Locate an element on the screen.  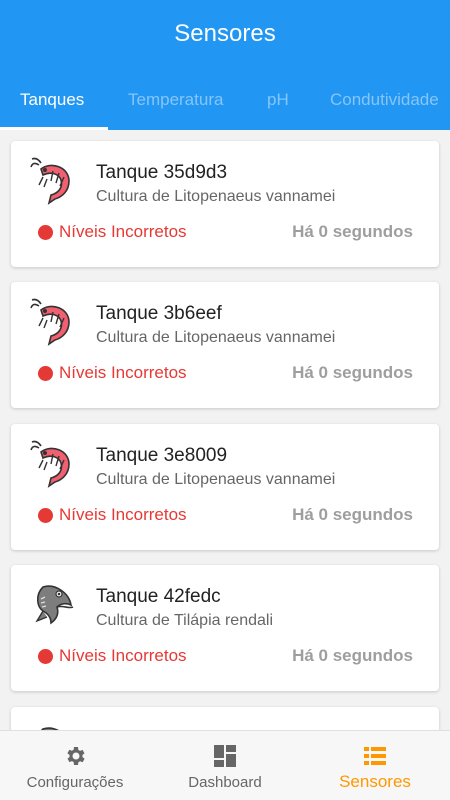
tab-temperatura: Temperatura is located at coordinates (175, 107).